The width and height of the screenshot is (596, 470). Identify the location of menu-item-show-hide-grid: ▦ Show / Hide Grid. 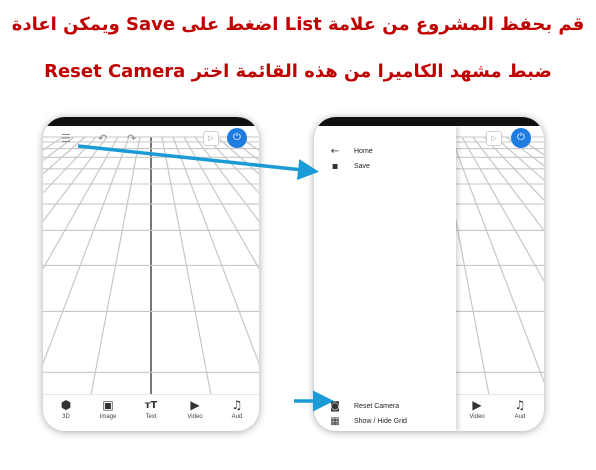
(385, 422).